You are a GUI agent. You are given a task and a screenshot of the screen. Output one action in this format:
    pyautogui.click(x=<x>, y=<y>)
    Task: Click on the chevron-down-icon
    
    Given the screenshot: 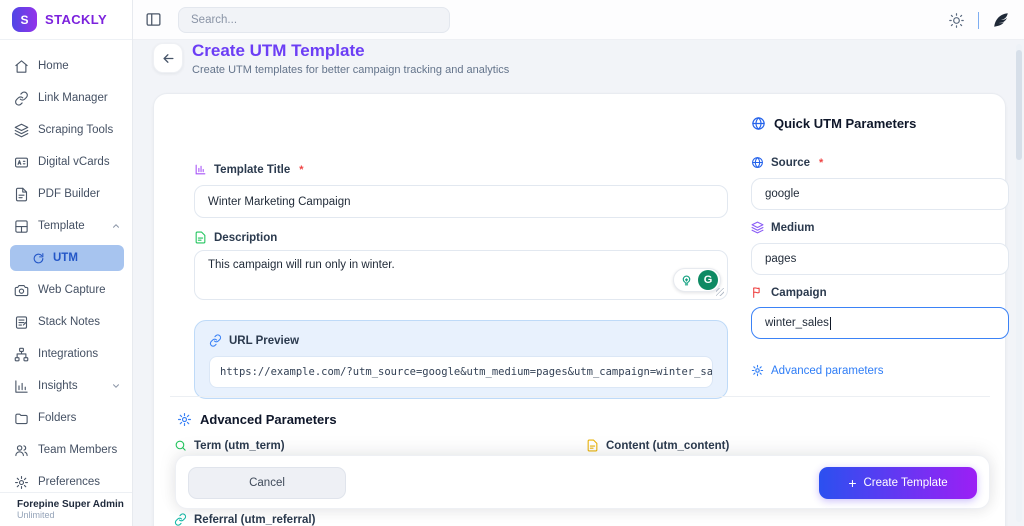 What is the action you would take?
    pyautogui.click(x=116, y=386)
    